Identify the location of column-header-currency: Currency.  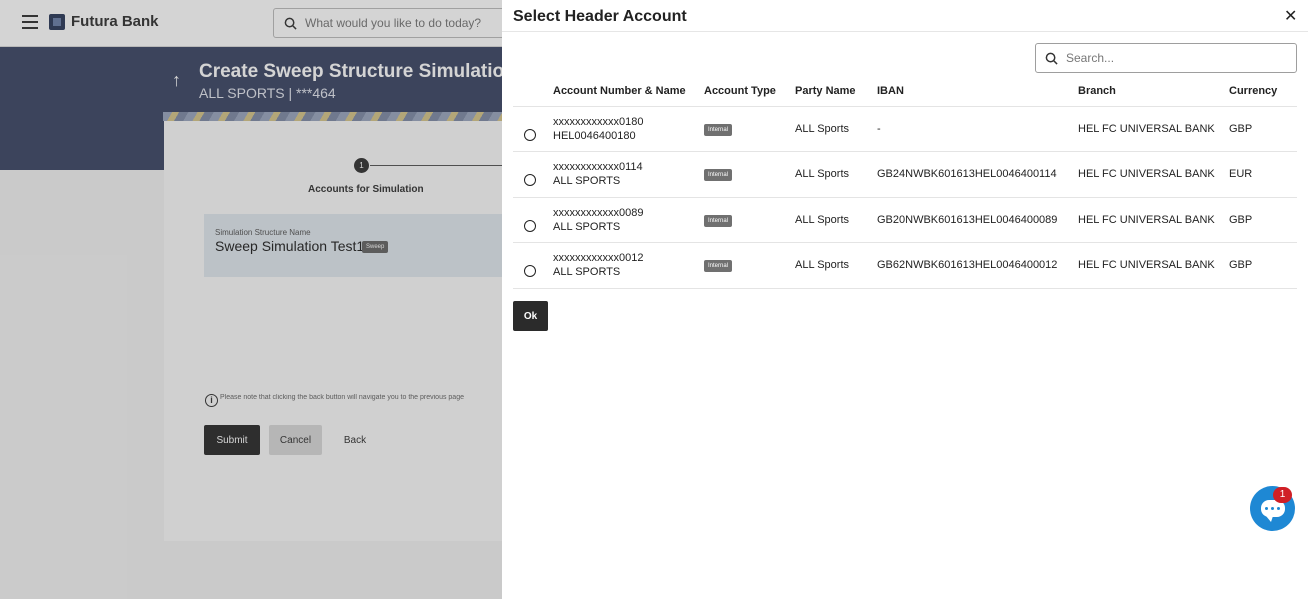
(1263, 92).